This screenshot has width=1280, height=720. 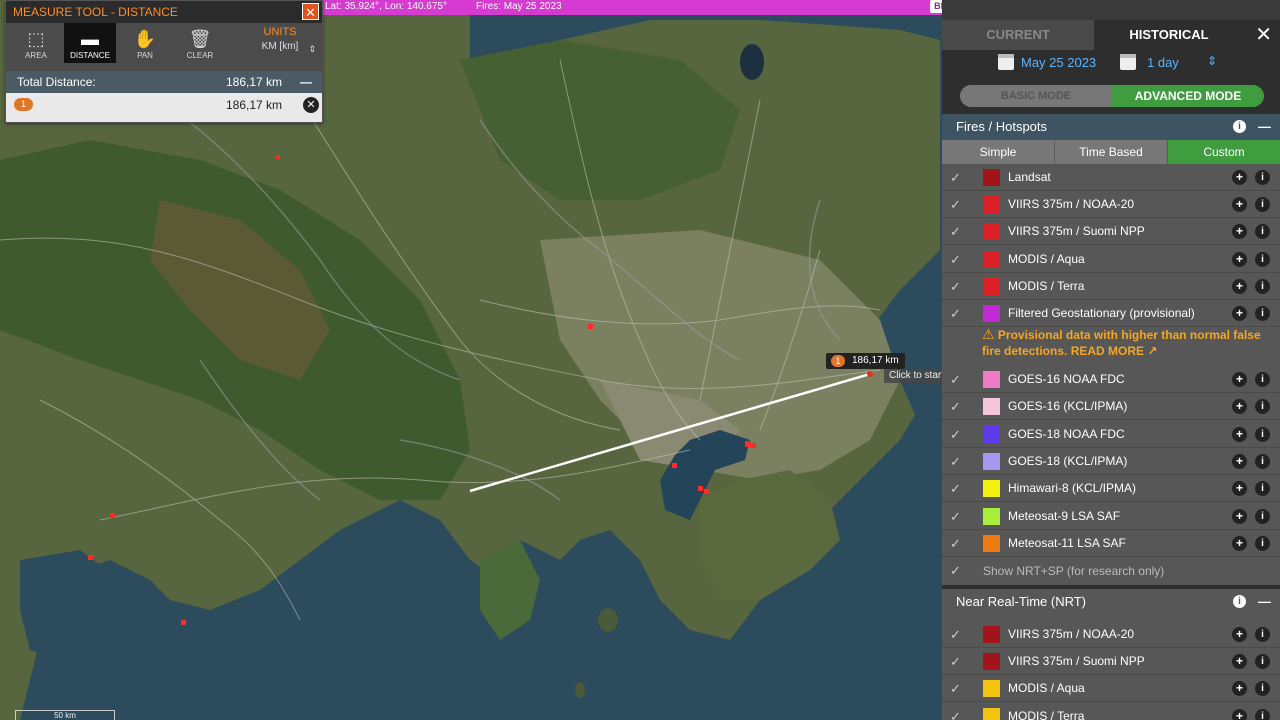 I want to click on fires-hotspots-header: Fires / Hotspots i —, so click(x=1111, y=127).